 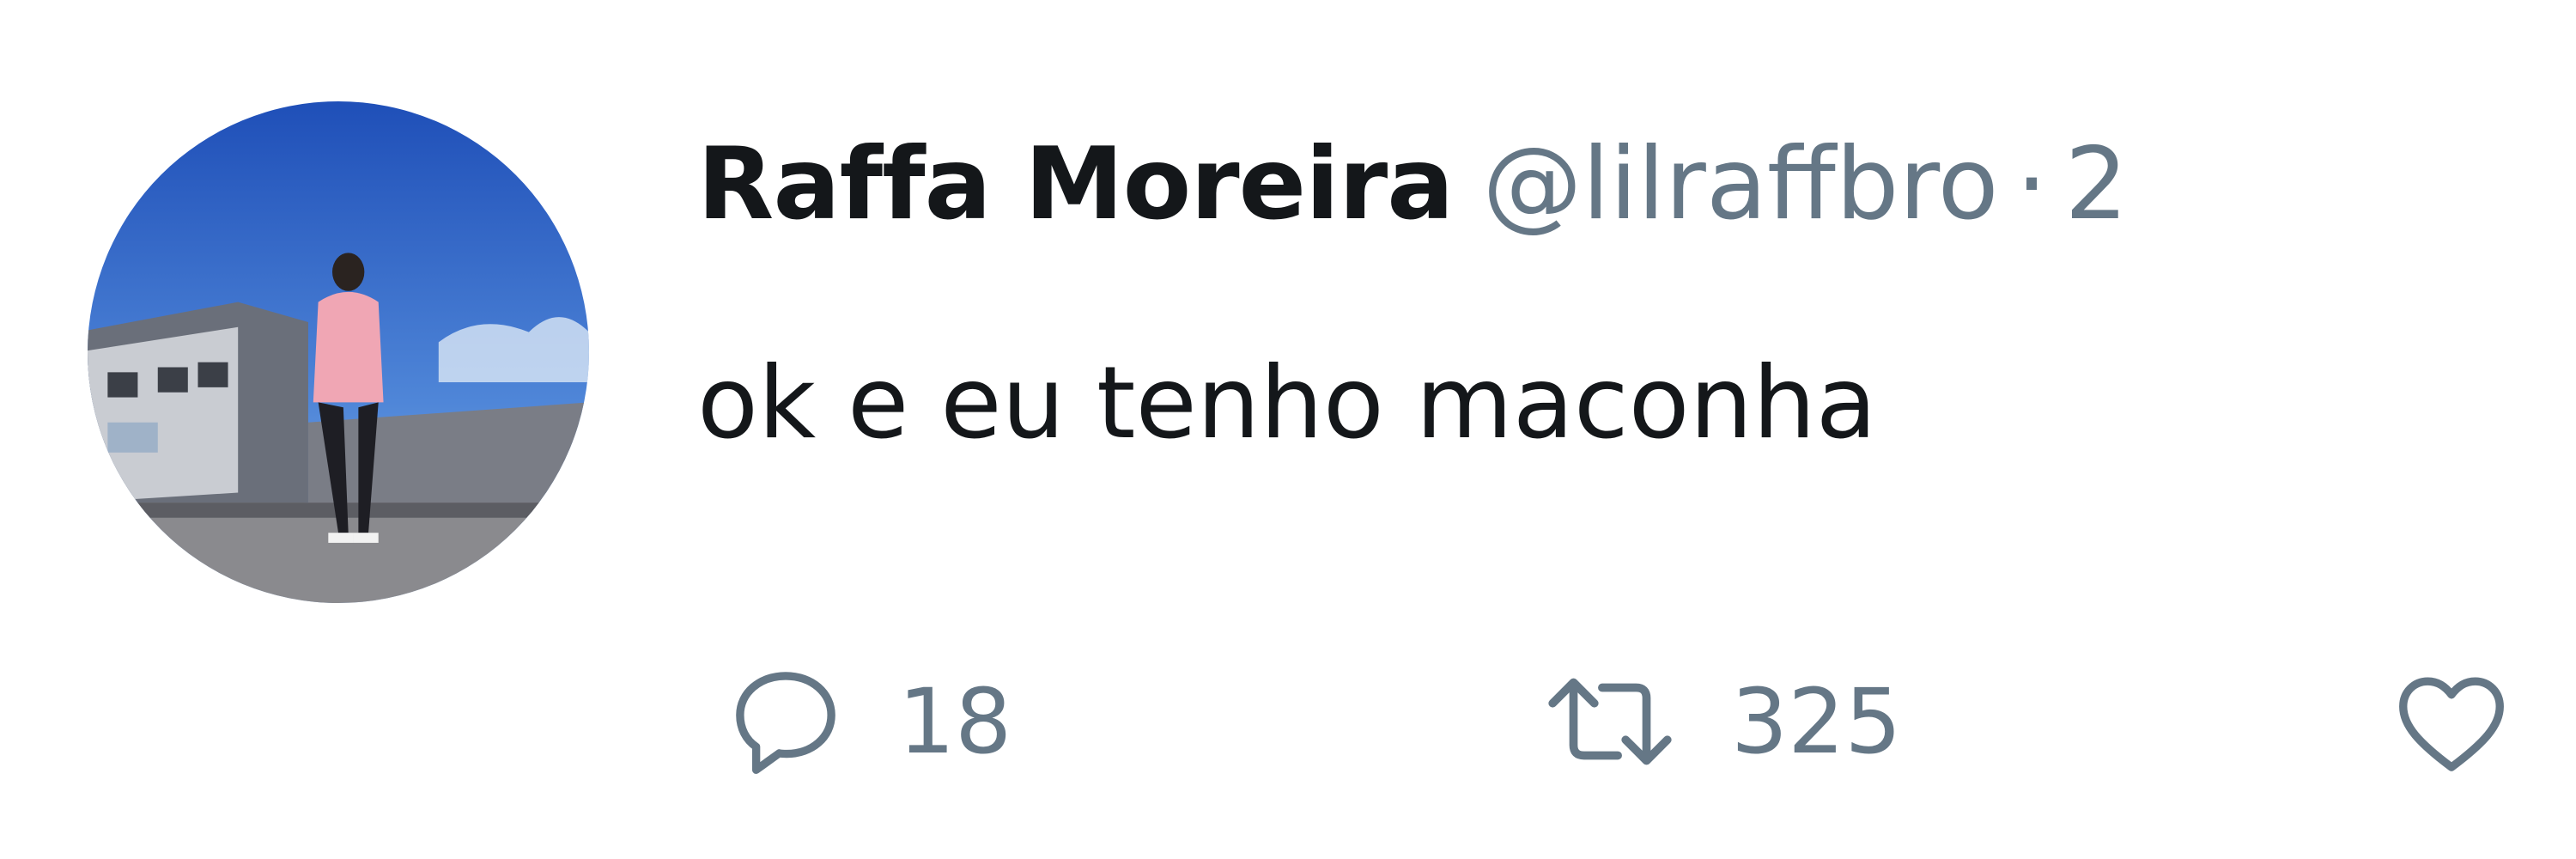 I want to click on tweet-actions: 18 325, so click(x=1649, y=722).